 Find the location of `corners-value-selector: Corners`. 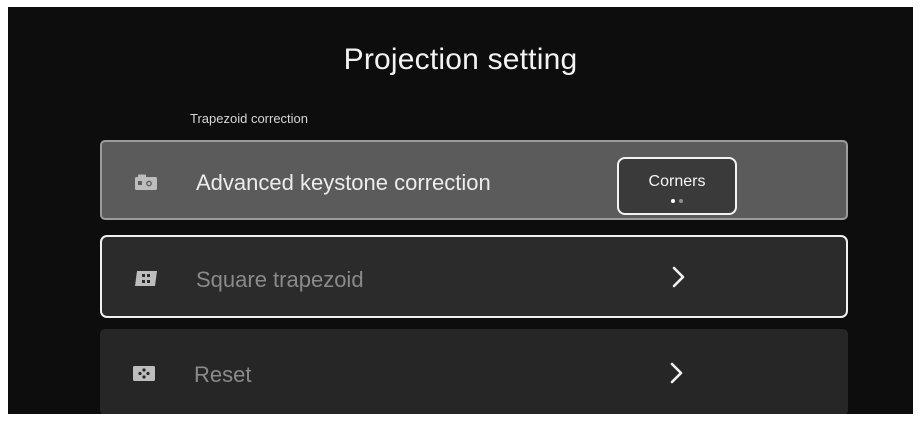

corners-value-selector: Corners is located at coordinates (677, 186).